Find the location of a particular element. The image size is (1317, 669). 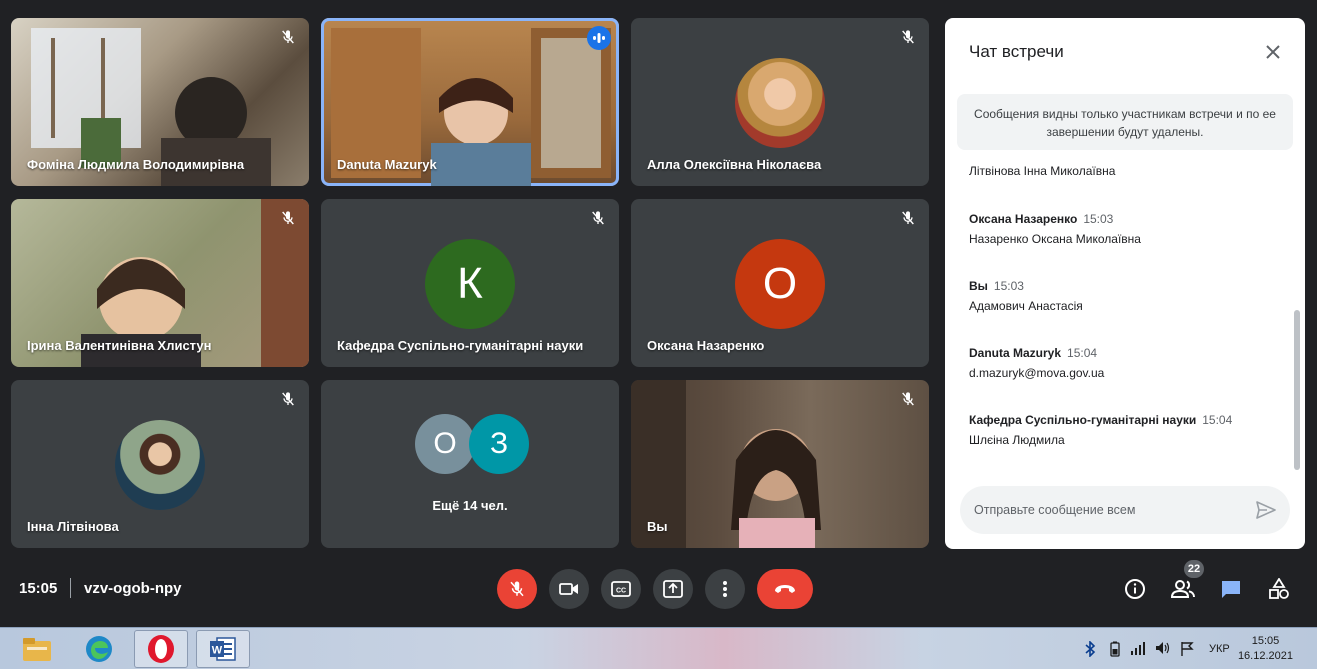

camera-icon is located at coordinates (568, 589).